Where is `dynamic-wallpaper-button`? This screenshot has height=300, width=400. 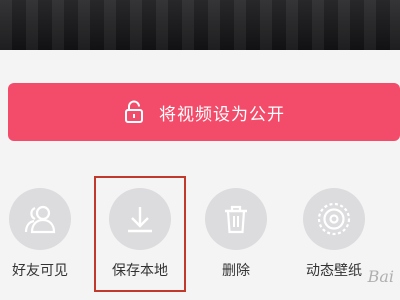
dynamic-wallpaper-button is located at coordinates (334, 219).